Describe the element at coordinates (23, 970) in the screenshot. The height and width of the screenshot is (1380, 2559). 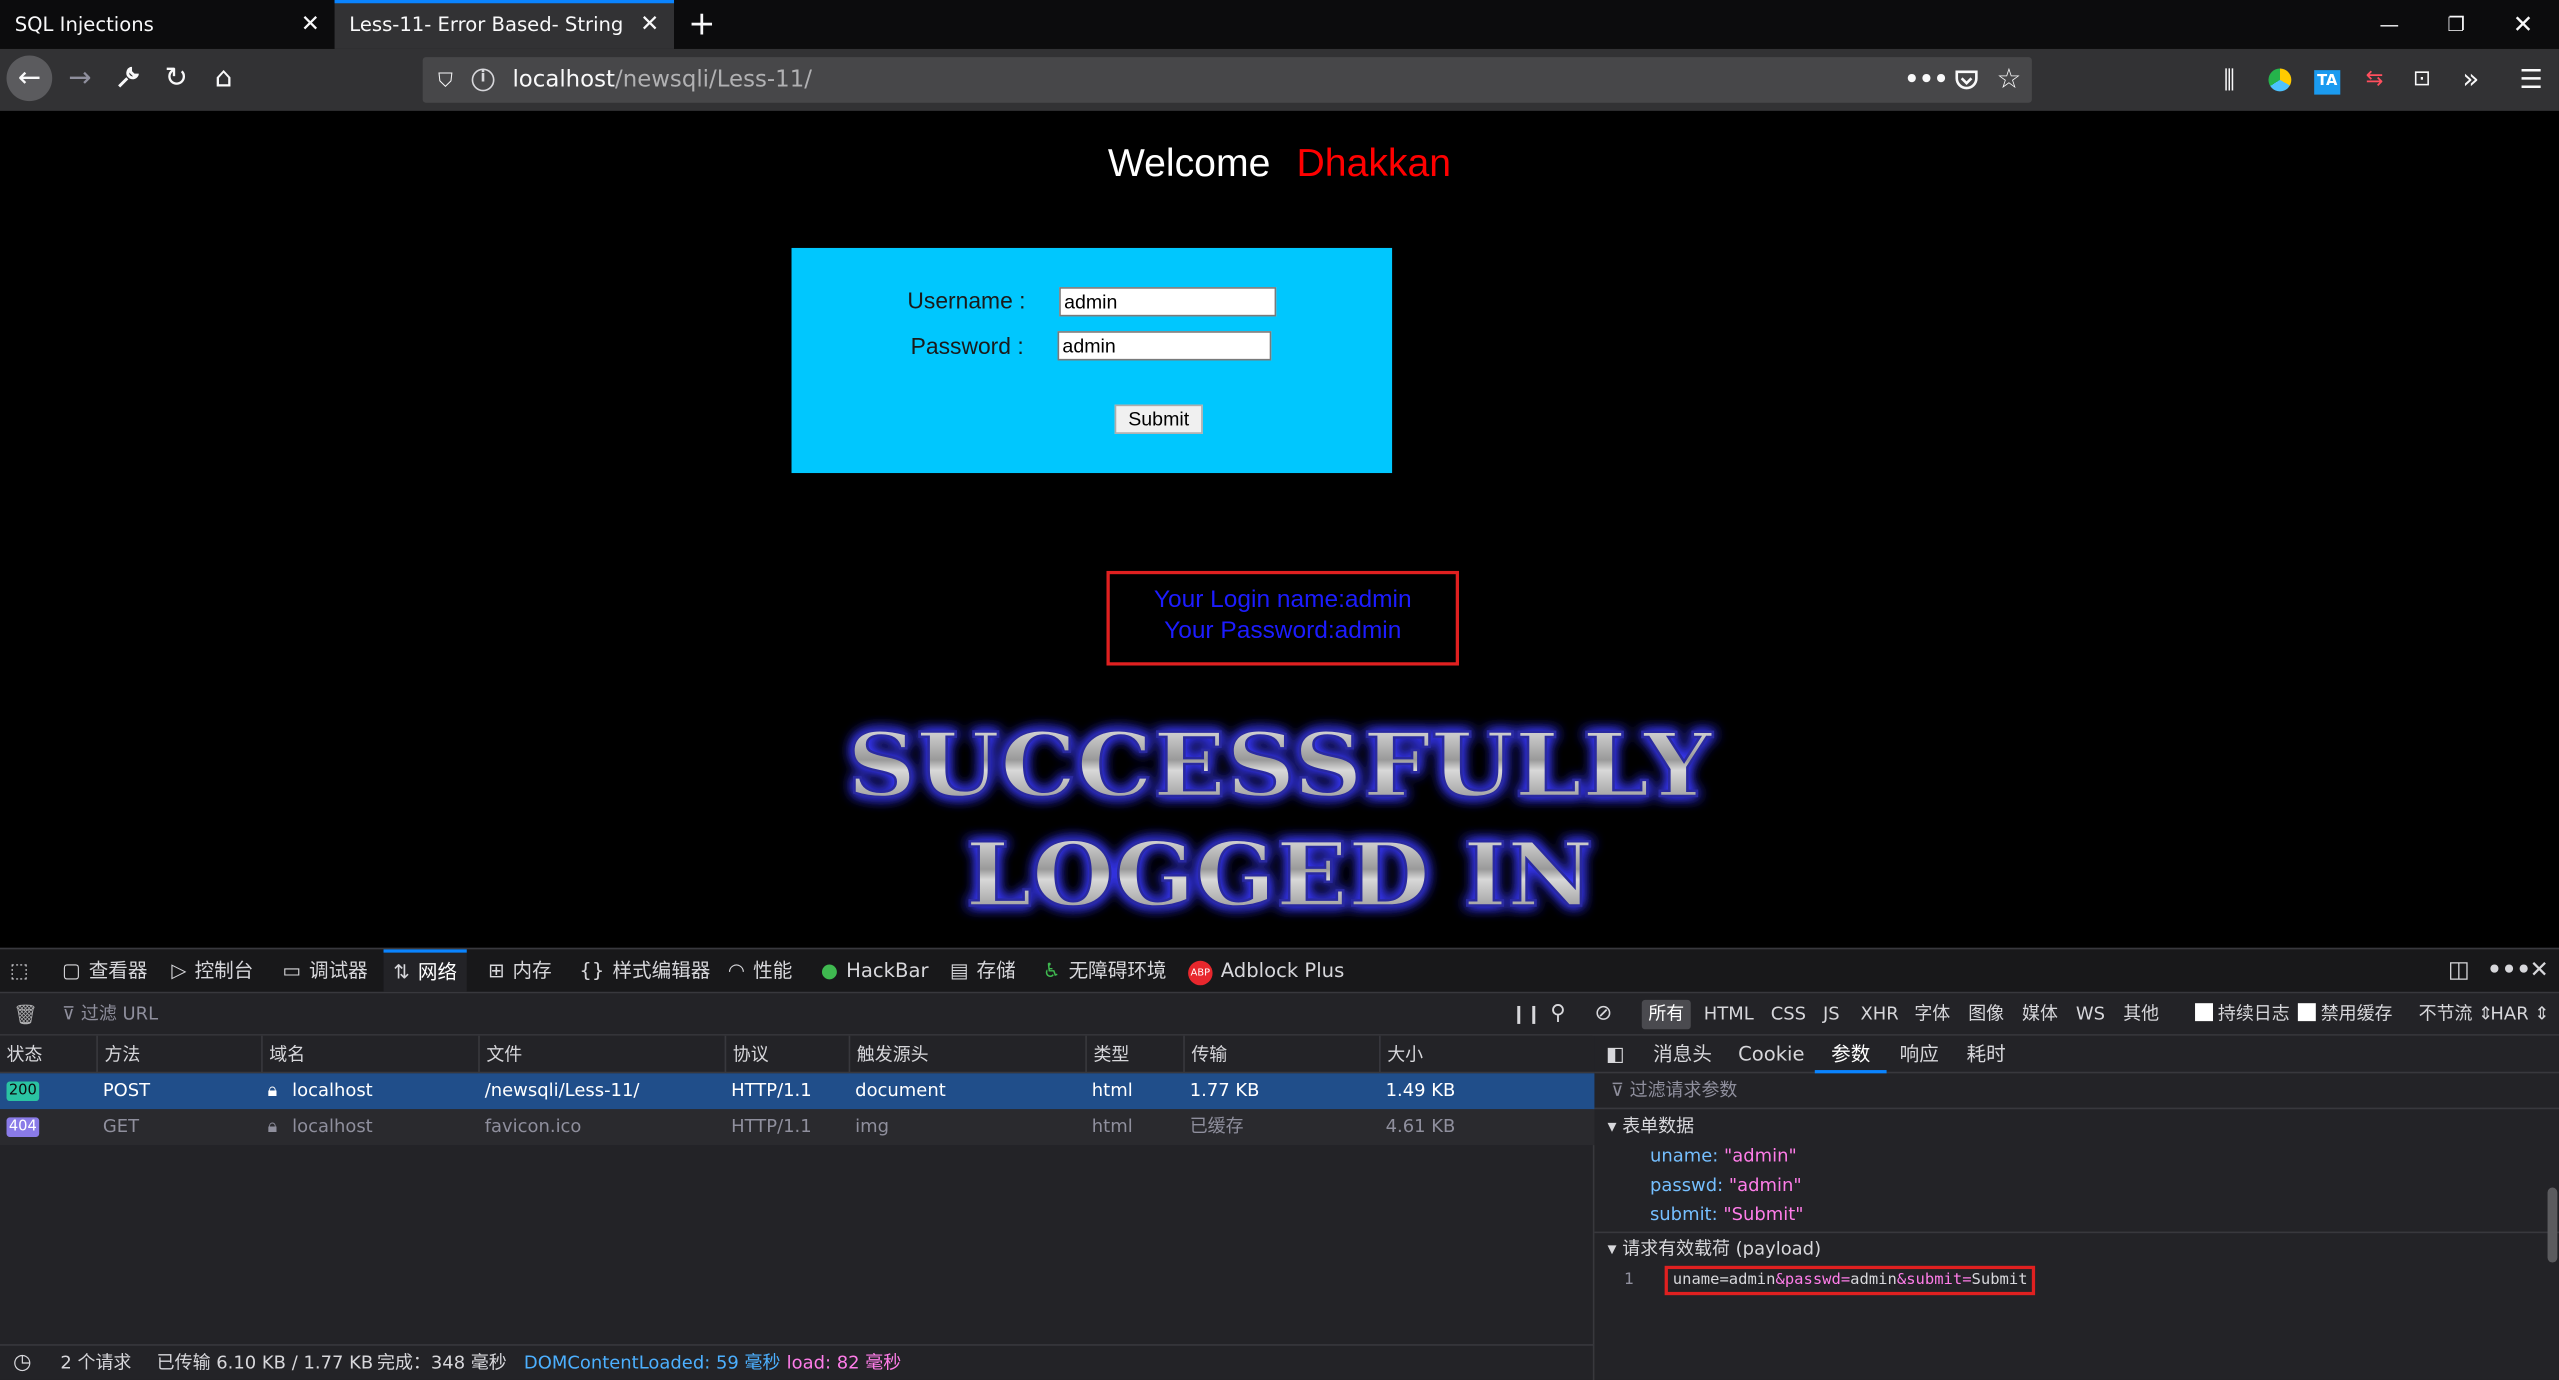
I see `element-picker-icon: ⬚` at that location.